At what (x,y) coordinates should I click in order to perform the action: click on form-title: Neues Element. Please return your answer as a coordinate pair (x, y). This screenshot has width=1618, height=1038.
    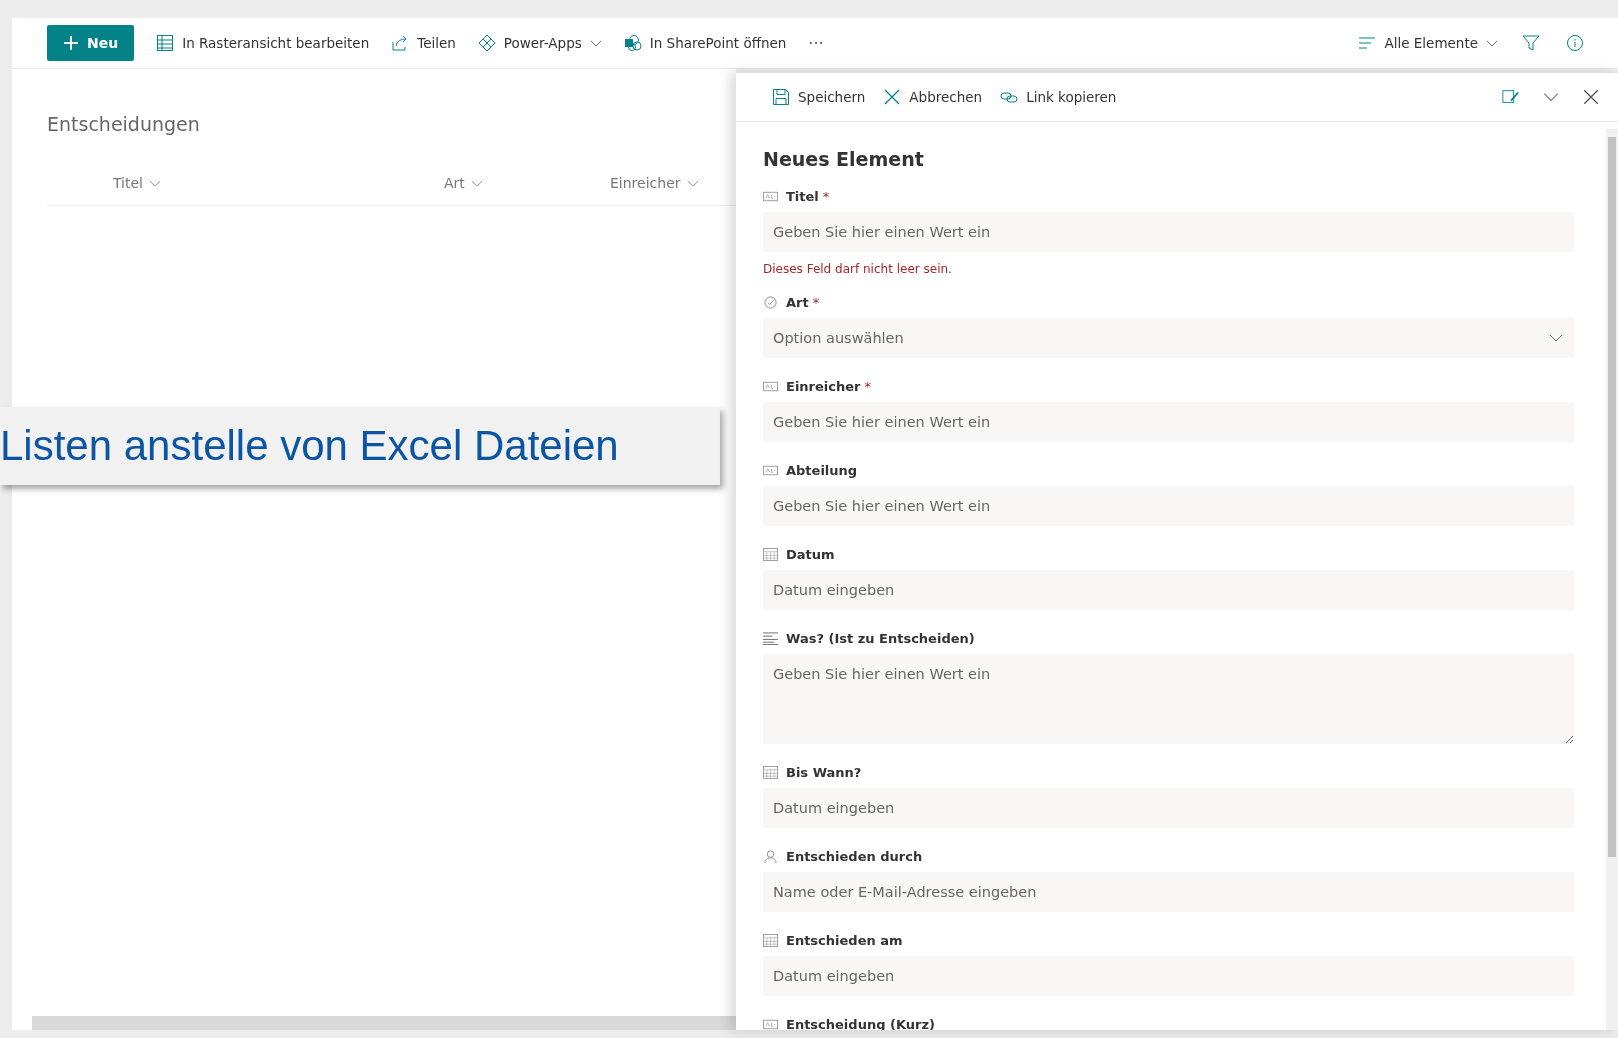
    Looking at the image, I should click on (844, 159).